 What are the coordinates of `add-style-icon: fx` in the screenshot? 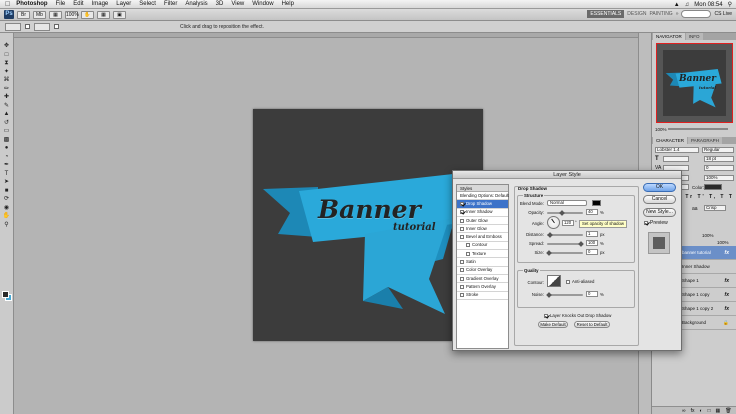 It's located at (693, 411).